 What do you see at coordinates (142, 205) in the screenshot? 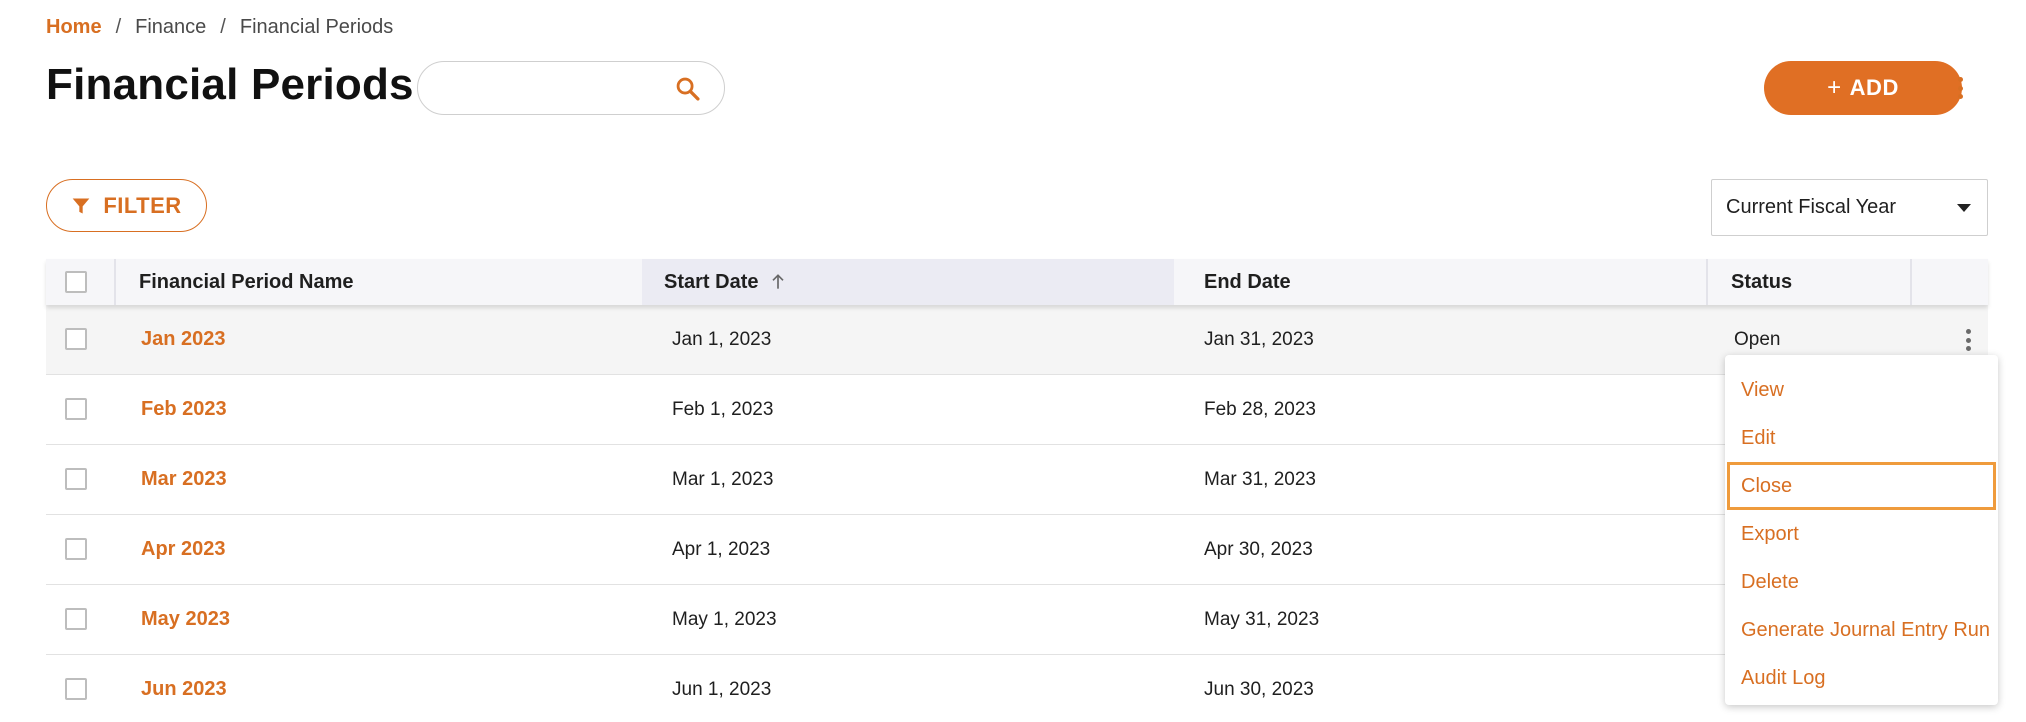
I see `filter-button-label: FILTER` at bounding box center [142, 205].